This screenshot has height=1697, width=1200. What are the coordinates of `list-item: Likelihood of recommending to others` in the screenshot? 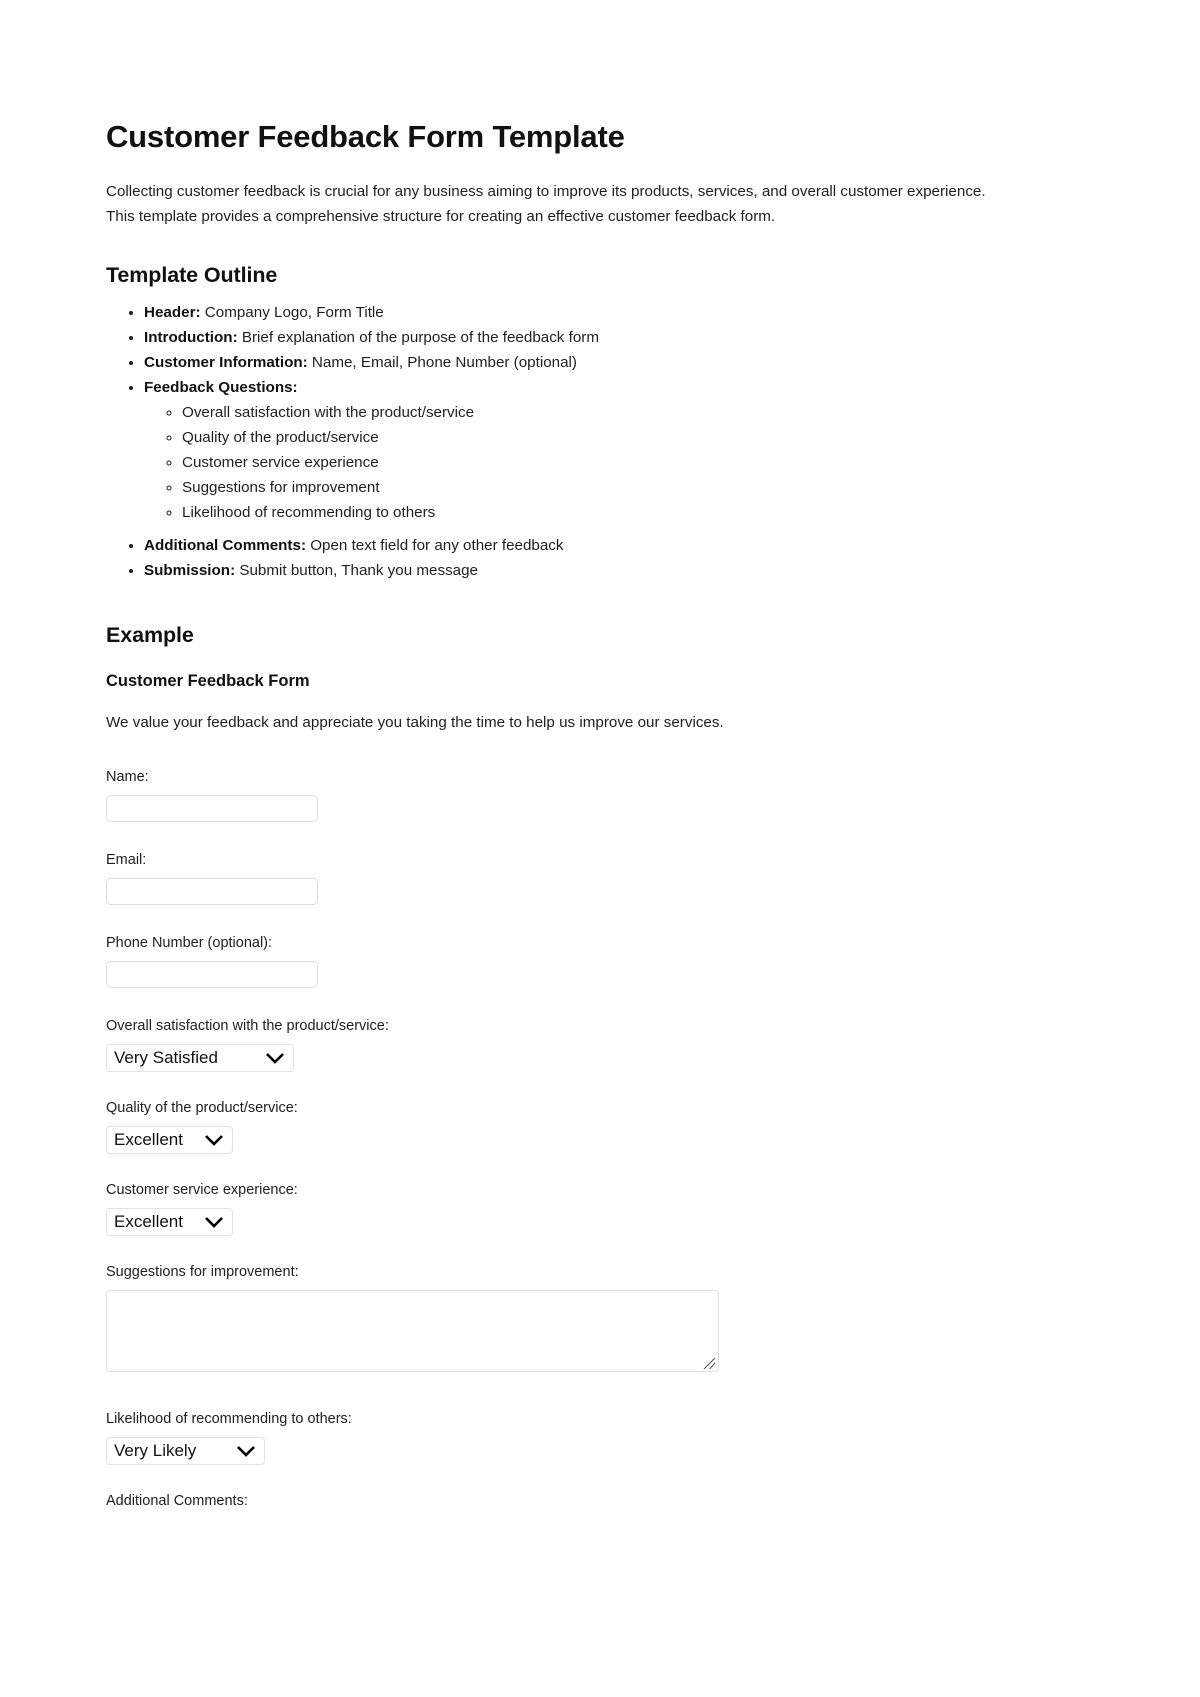 It's located at (596, 512).